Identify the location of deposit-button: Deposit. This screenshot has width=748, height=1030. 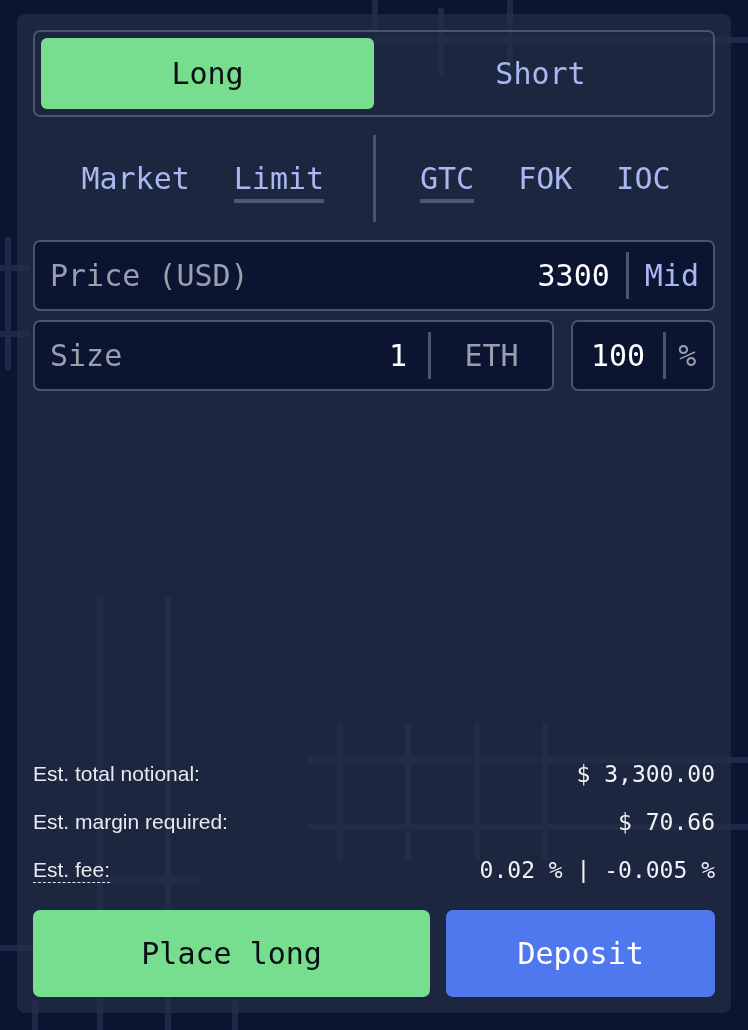
(580, 953).